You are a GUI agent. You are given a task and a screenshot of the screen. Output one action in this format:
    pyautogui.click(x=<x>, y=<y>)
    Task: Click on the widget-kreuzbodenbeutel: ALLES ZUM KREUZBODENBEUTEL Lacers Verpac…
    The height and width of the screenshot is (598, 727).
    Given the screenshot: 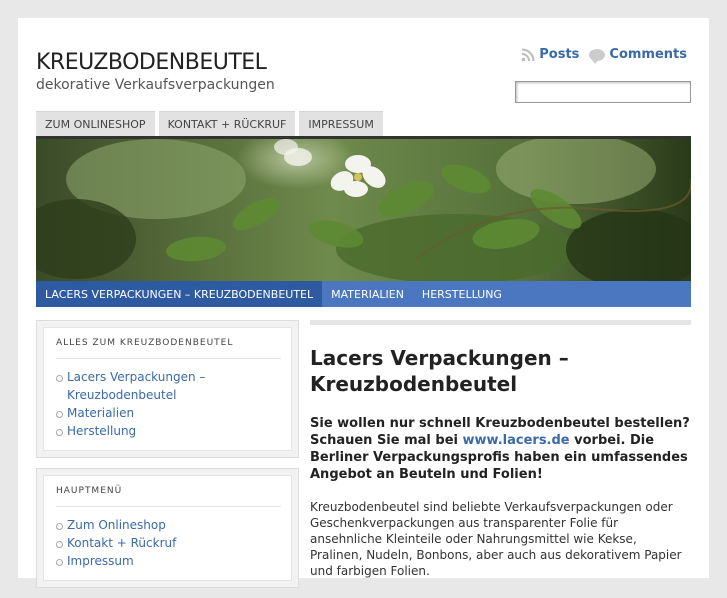 What is the action you would take?
    pyautogui.click(x=167, y=389)
    